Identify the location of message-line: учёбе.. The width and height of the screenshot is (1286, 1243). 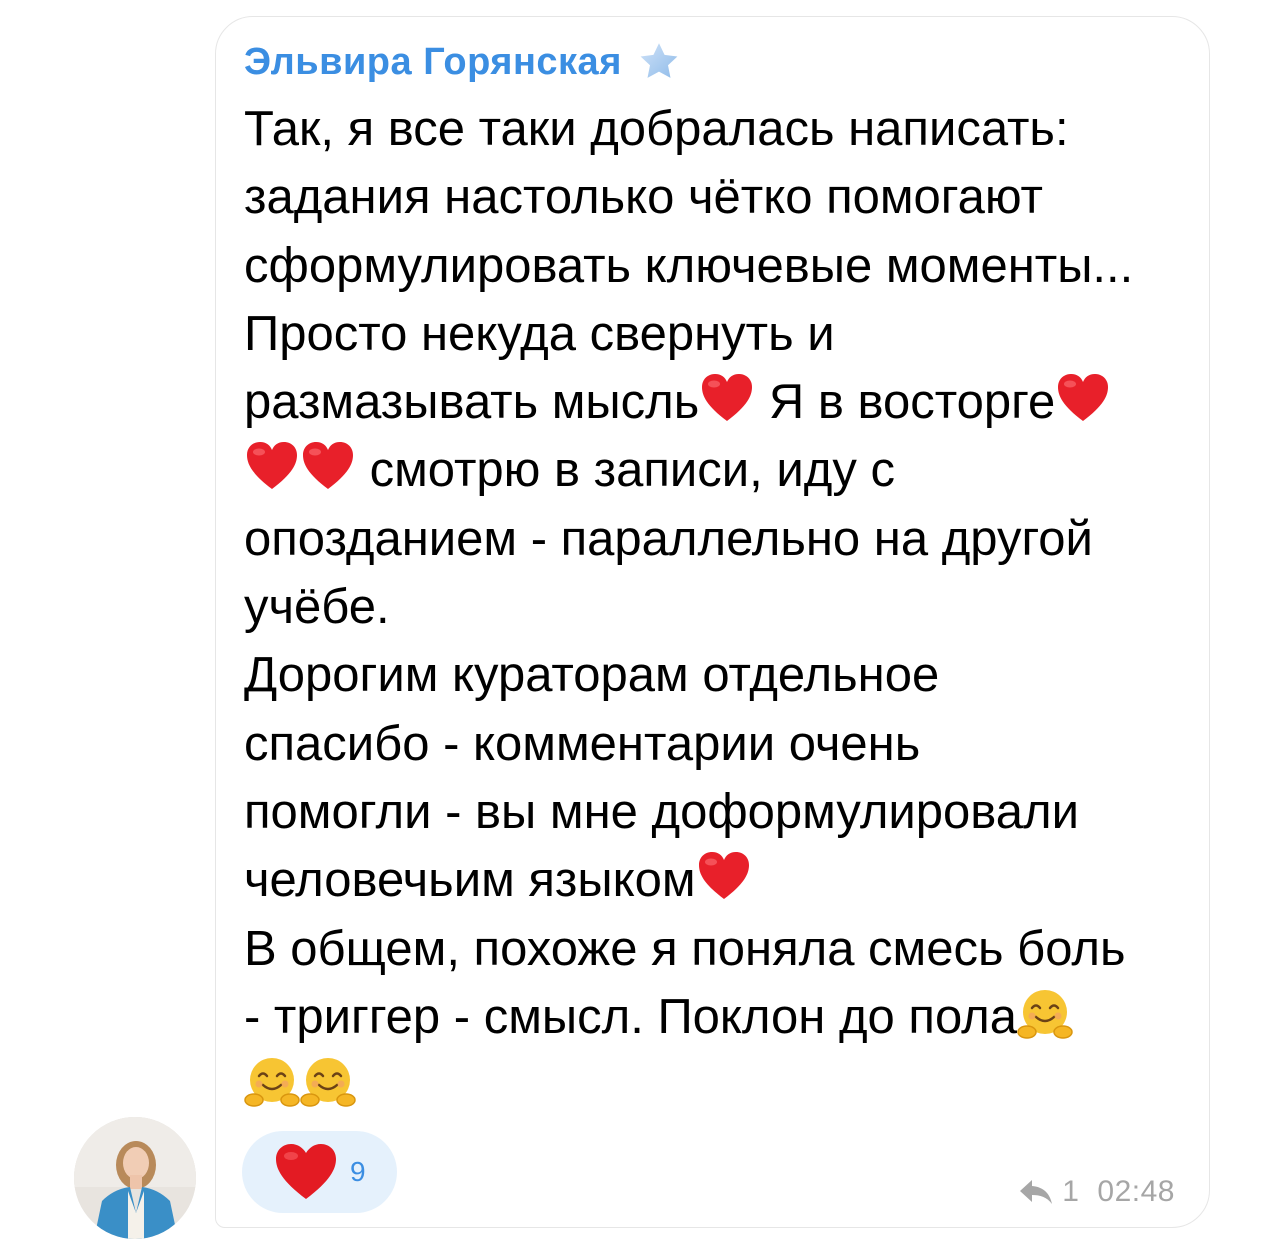
(719, 607).